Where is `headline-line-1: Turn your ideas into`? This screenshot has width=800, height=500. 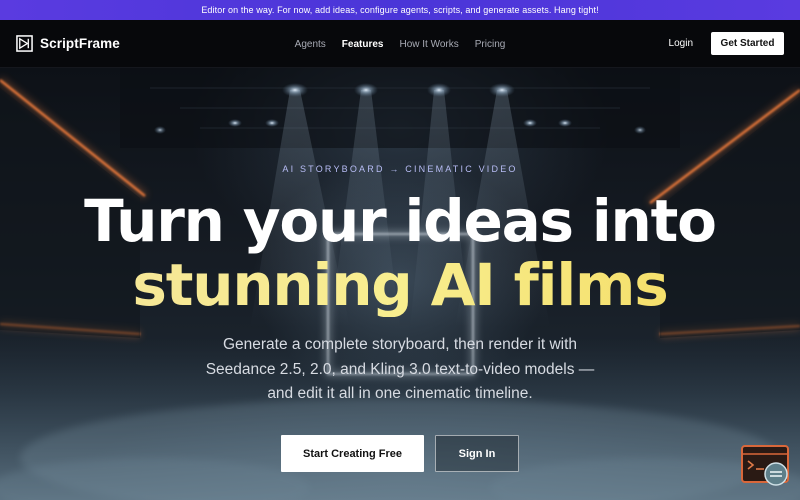 headline-line-1: Turn your ideas into is located at coordinates (400, 221).